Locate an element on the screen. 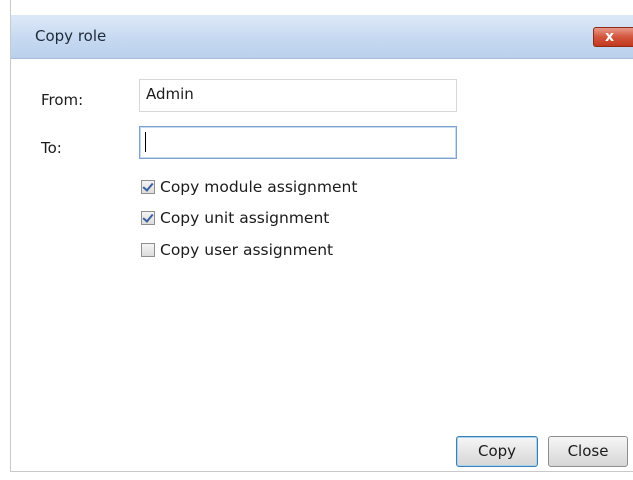  copy-unit-assignment-label: Copy unit assignment is located at coordinates (245, 218).